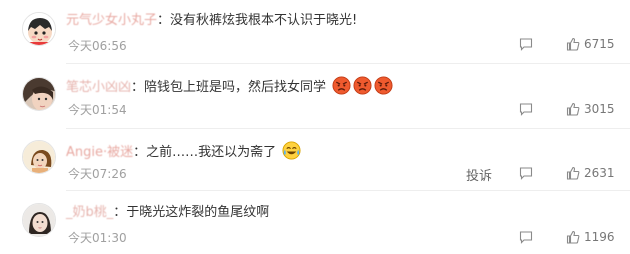 The image size is (630, 254). What do you see at coordinates (97, 174) in the screenshot?
I see `comment-time: 今天07:26` at bounding box center [97, 174].